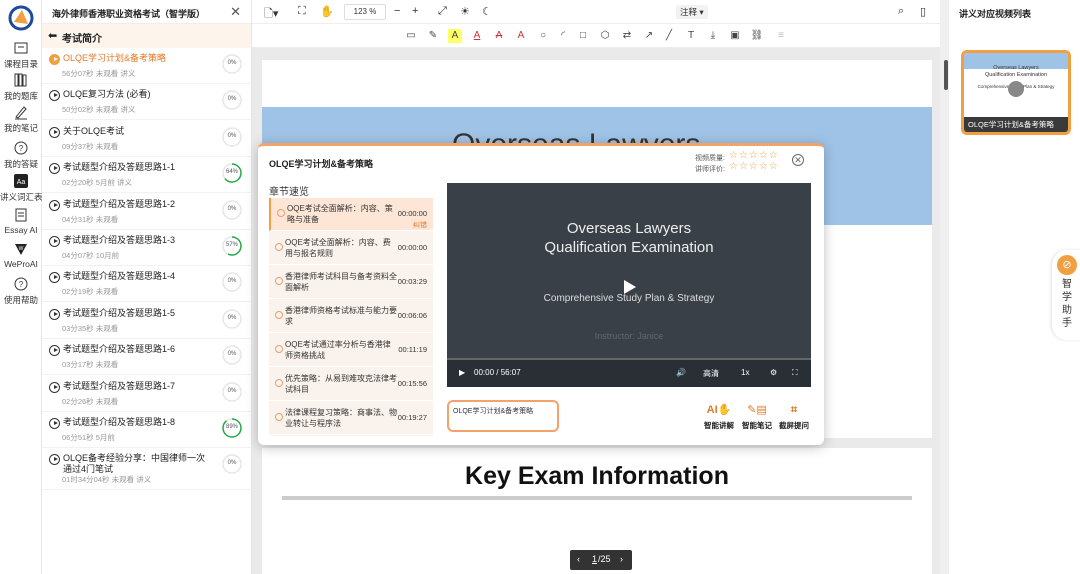  Describe the element at coordinates (365, 12) in the screenshot. I see `zoom-select: 123 %` at that location.